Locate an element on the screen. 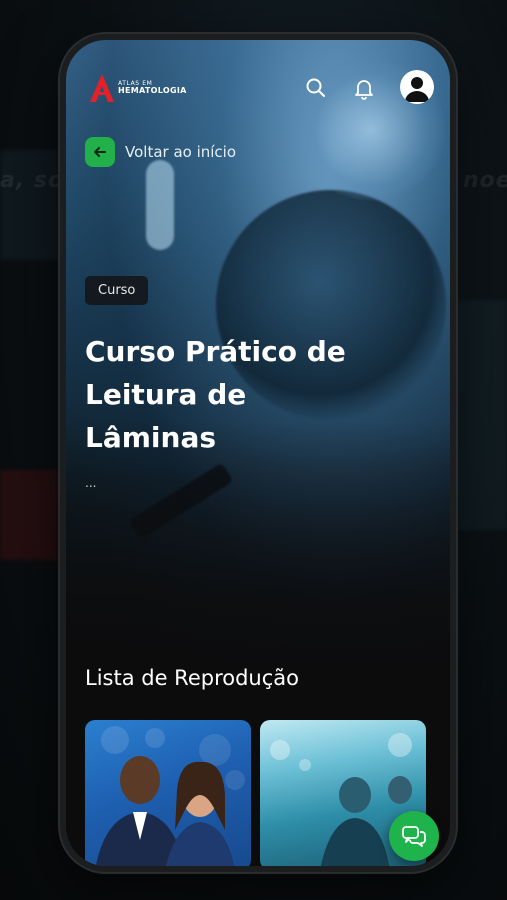  bell-icon is located at coordinates (364, 90).